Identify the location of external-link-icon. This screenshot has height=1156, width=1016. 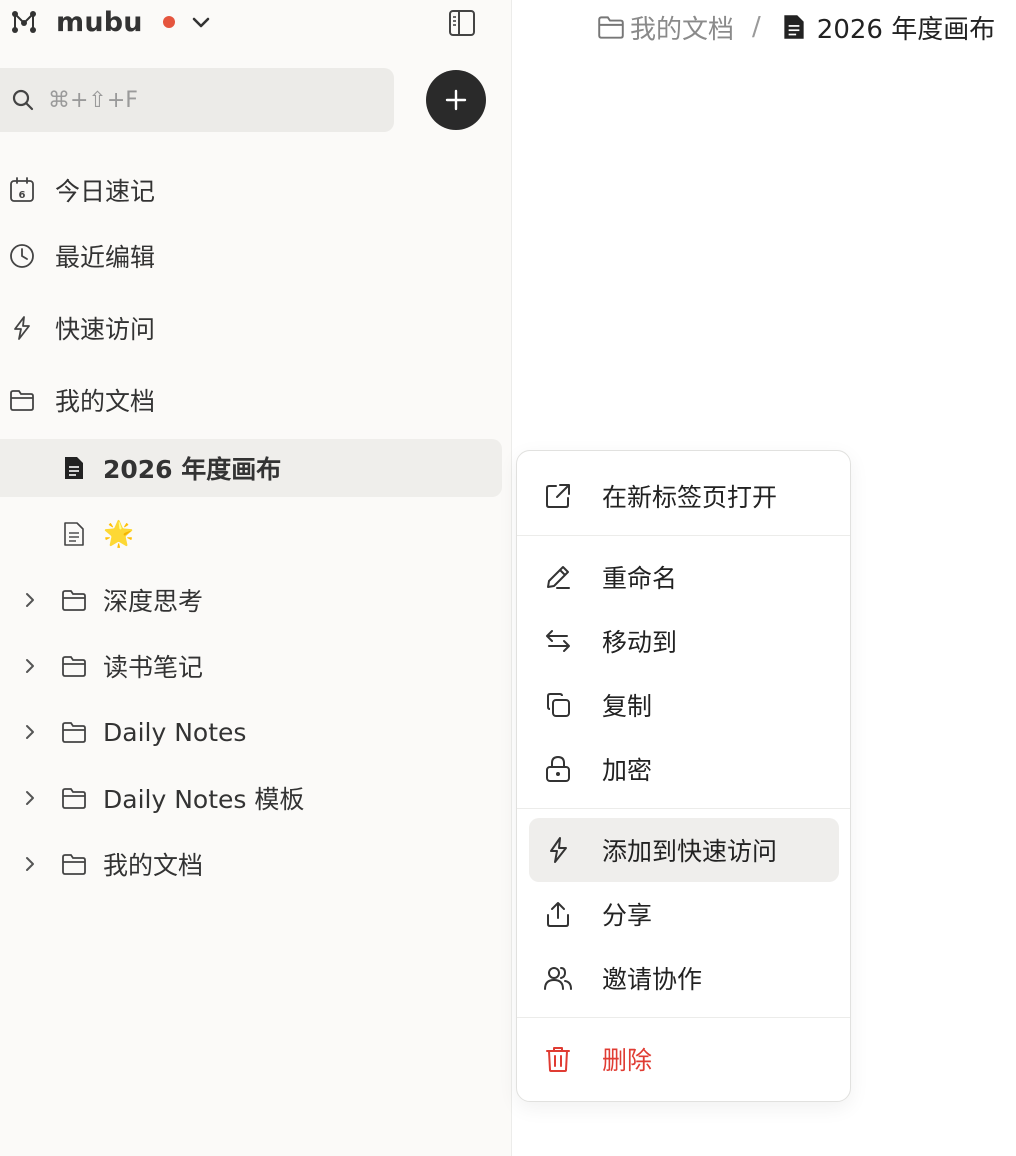
(558, 496).